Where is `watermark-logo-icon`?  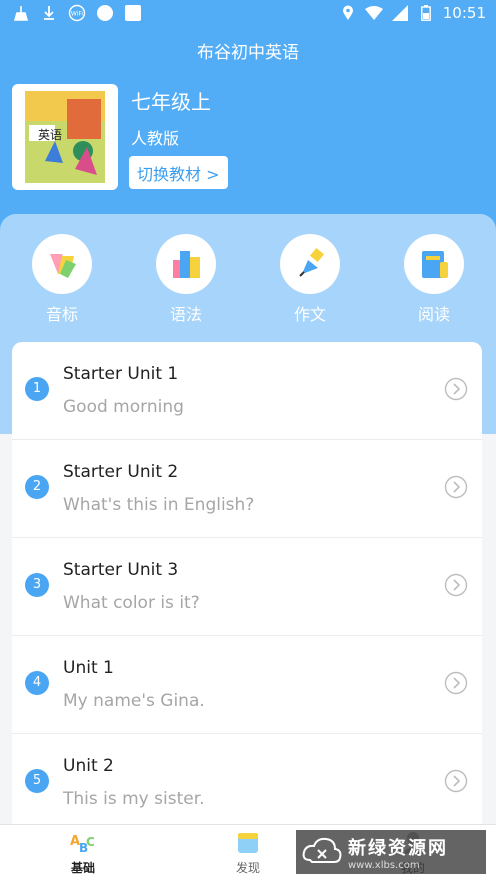 watermark-logo-icon is located at coordinates (322, 850).